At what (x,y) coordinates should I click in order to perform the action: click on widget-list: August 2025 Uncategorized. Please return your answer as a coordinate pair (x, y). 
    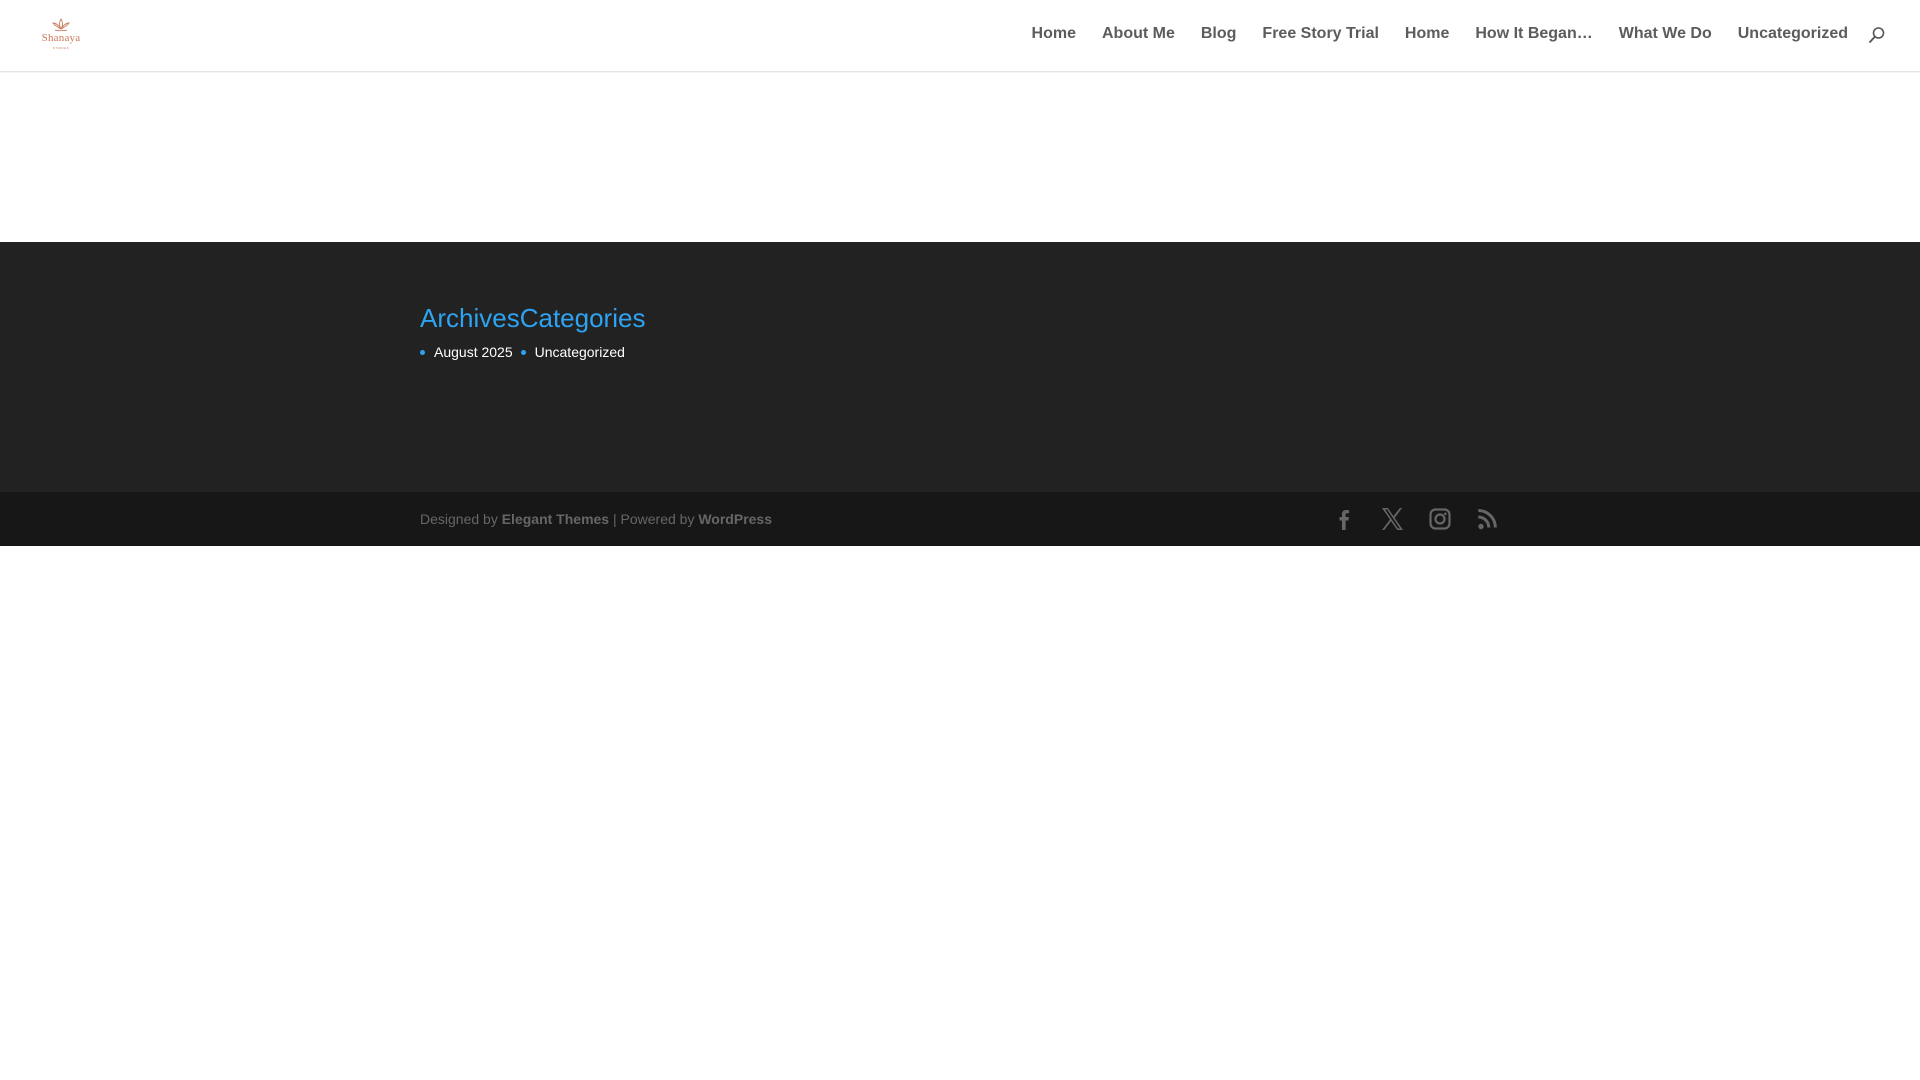
    Looking at the image, I should click on (522, 352).